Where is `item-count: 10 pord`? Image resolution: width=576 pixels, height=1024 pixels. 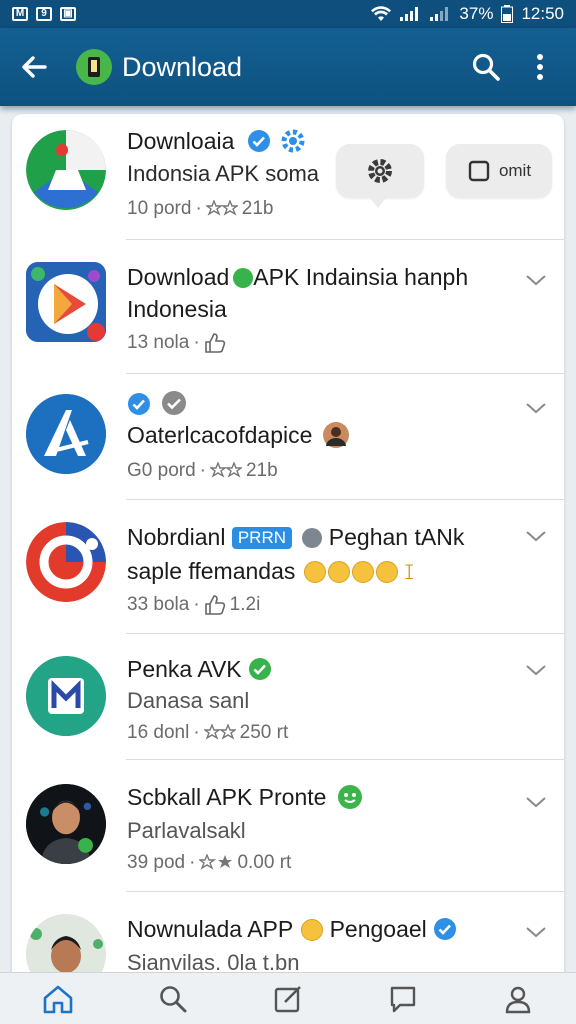 item-count: 10 pord is located at coordinates (159, 208).